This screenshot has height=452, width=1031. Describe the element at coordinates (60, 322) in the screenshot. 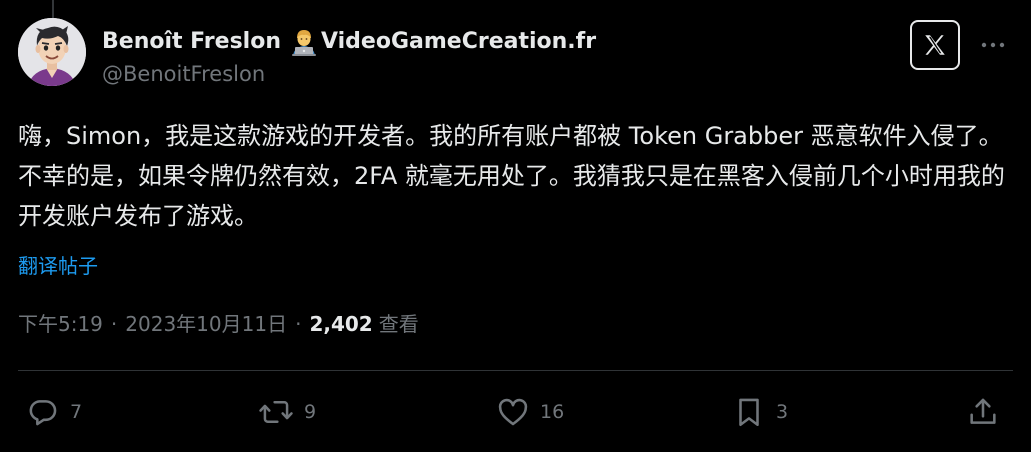

I see `tweet-time: 下午5:19` at that location.